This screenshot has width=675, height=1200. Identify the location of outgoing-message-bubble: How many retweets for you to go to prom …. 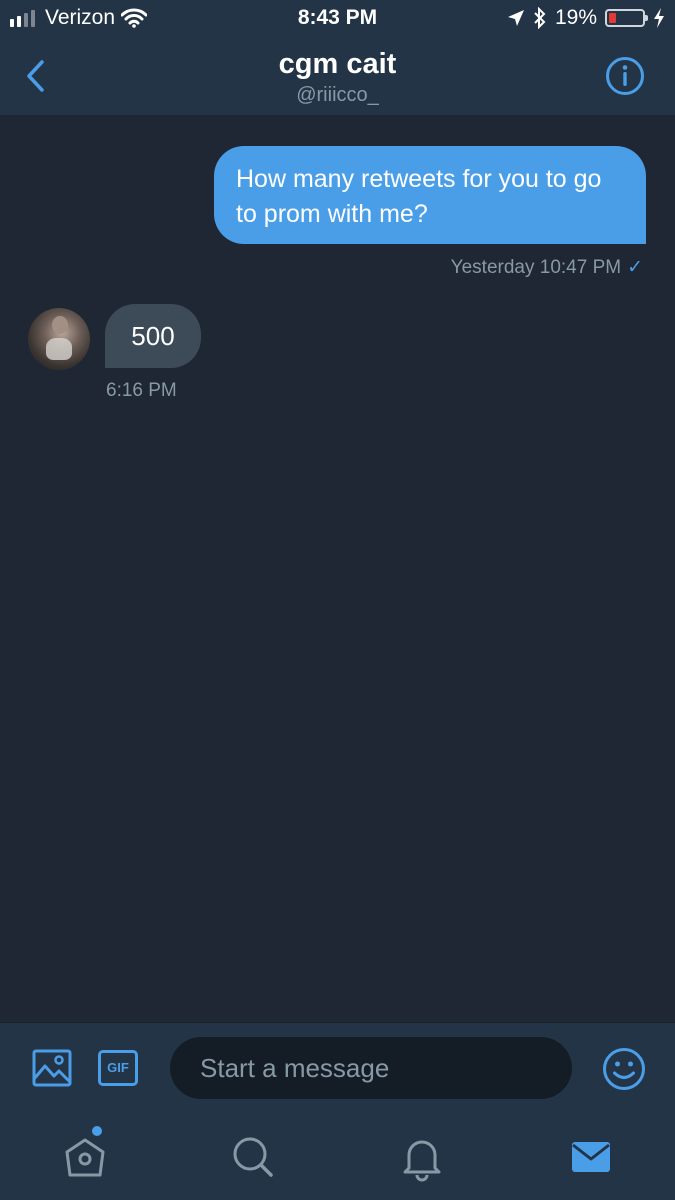
(430, 195).